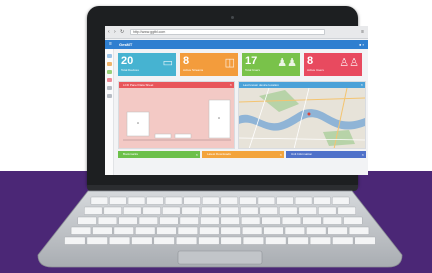  What do you see at coordinates (109, 88) in the screenshot?
I see `sidebar-item-settings` at bounding box center [109, 88].